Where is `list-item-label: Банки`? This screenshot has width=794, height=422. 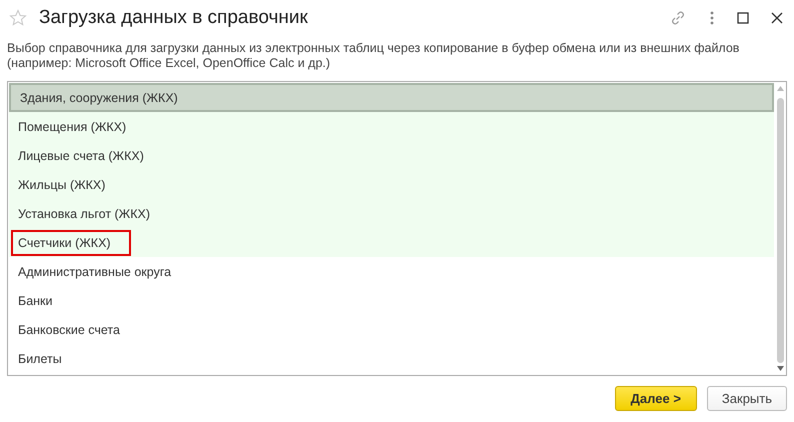 list-item-label: Банки is located at coordinates (35, 301).